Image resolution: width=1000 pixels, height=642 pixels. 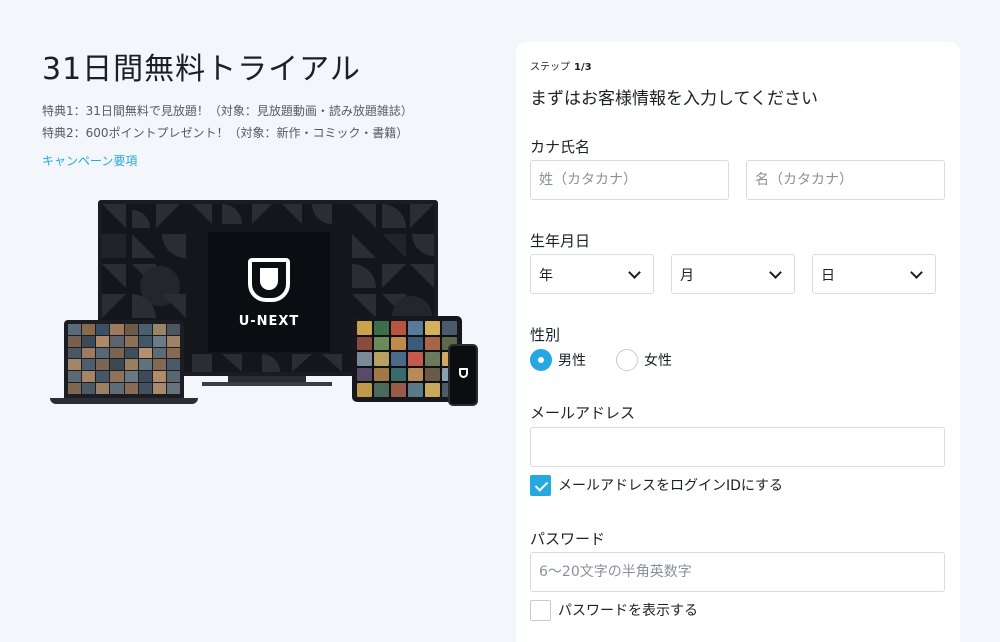 I want to click on form-heading: まずはお客様情報を入力してください, so click(x=674, y=99).